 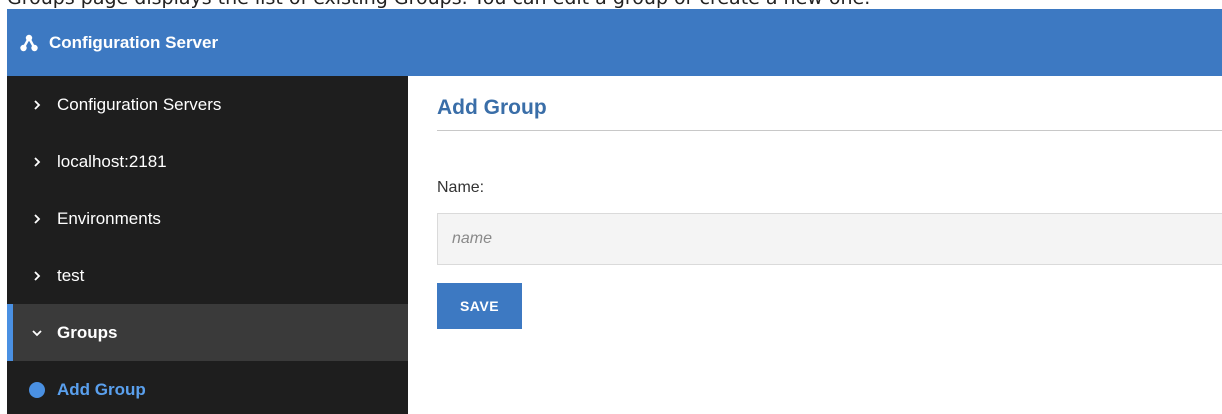 I want to click on sidebar-item-label: localhost:2181, so click(x=112, y=161).